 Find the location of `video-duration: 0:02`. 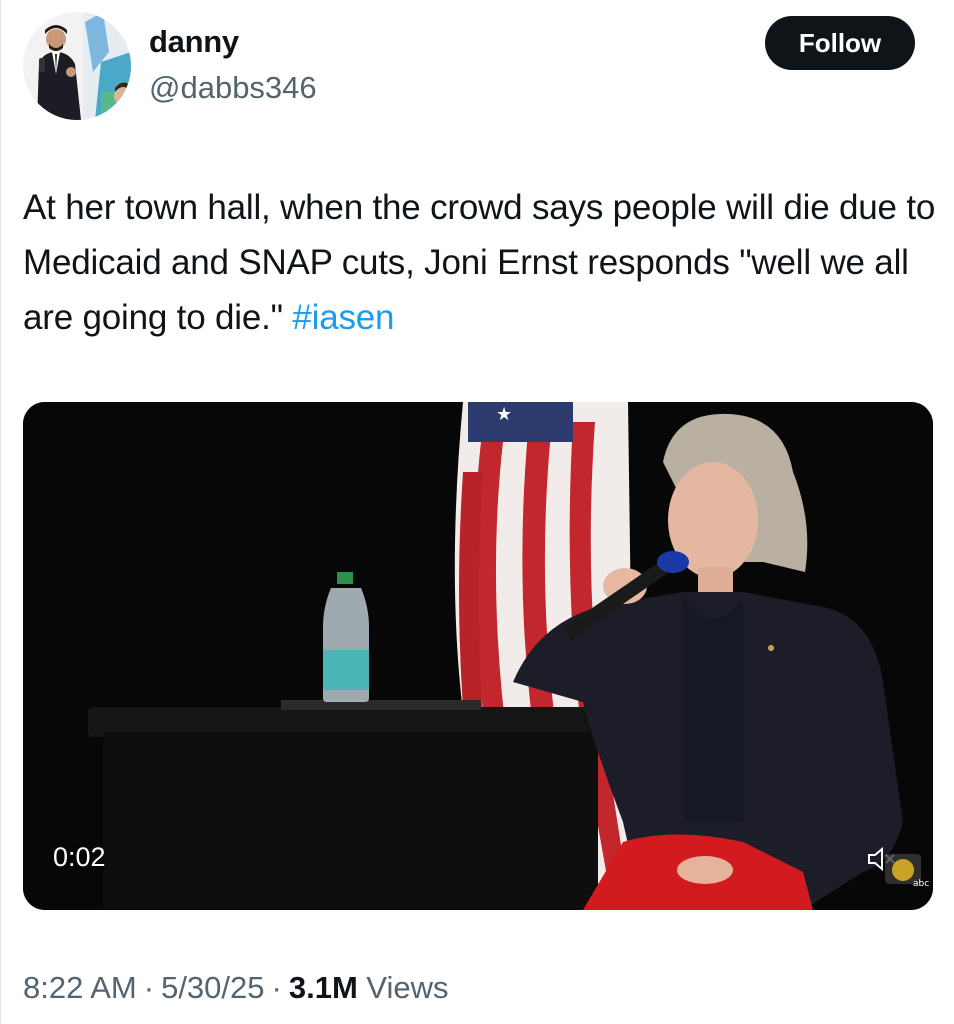

video-duration: 0:02 is located at coordinates (79, 857).